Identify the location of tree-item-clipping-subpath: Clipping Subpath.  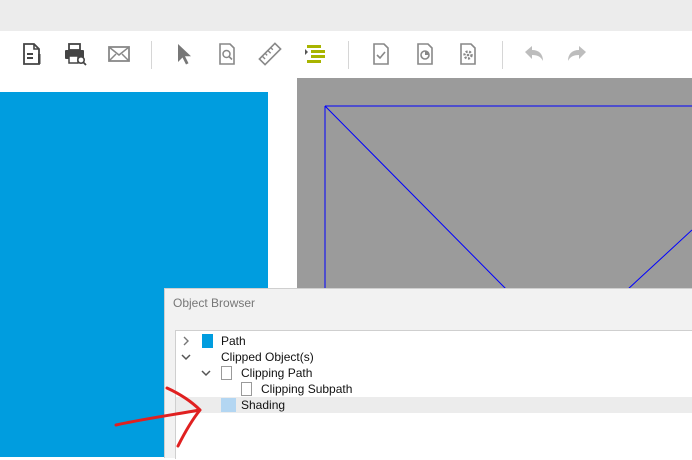
(434, 389).